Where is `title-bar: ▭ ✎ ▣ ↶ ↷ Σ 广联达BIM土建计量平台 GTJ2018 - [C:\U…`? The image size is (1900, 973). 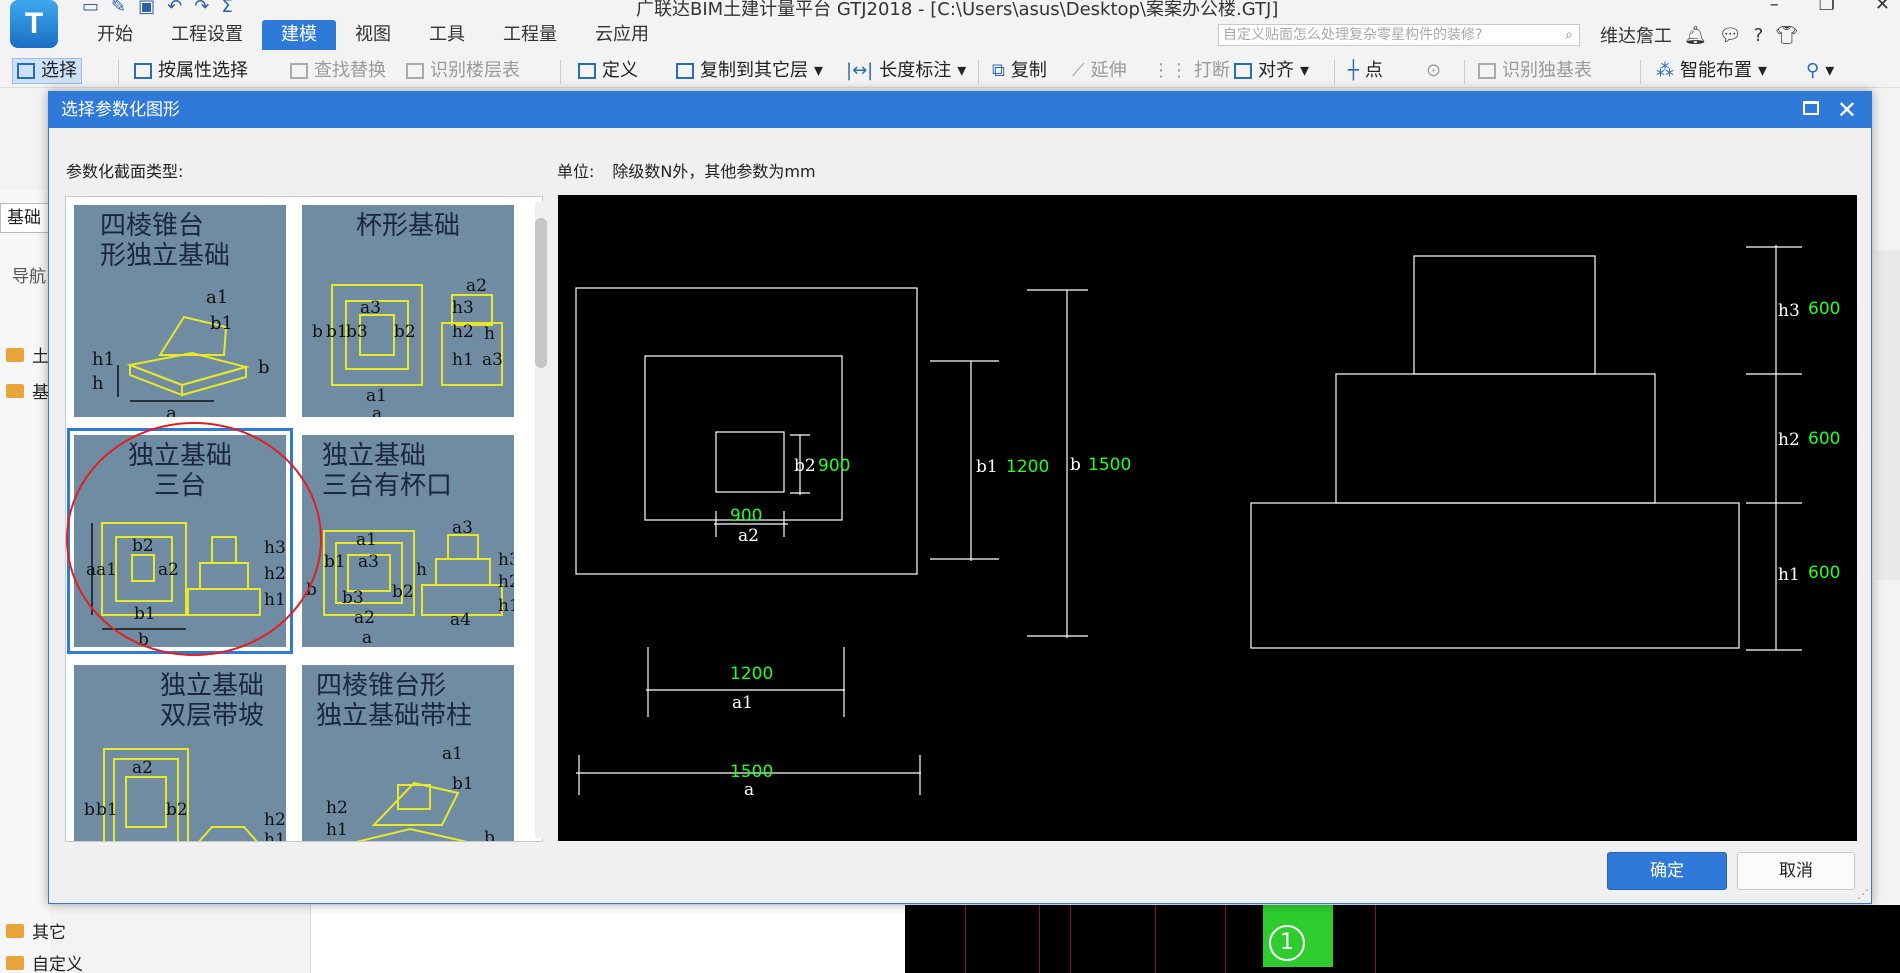 title-bar: ▭ ✎ ▣ ↶ ↷ Σ 广联达BIM土建计量平台 GTJ2018 - [C:\U… is located at coordinates (950, 10).